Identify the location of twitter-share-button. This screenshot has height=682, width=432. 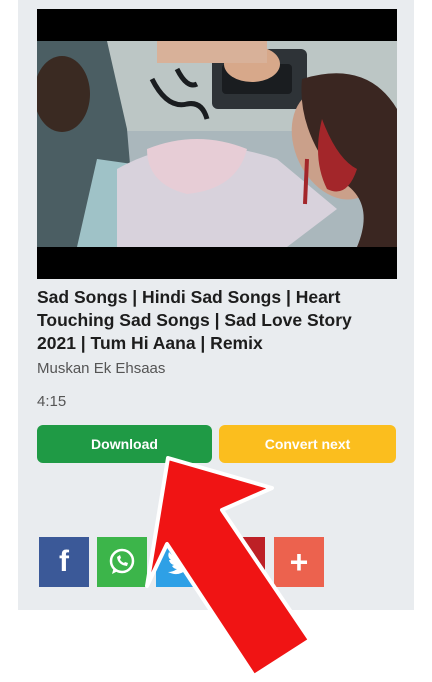
(181, 562).